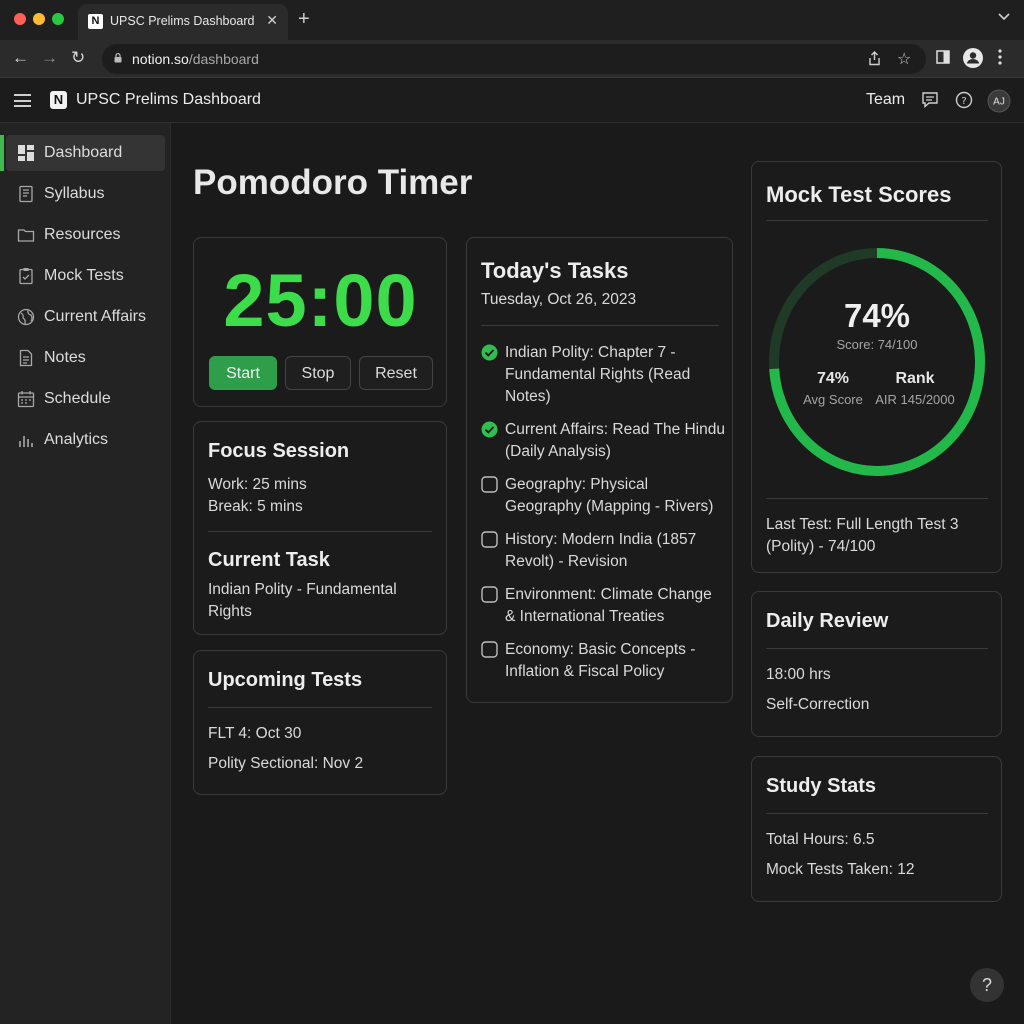 The image size is (1024, 1024). Describe the element at coordinates (26, 194) in the screenshot. I see `book-icon` at that location.